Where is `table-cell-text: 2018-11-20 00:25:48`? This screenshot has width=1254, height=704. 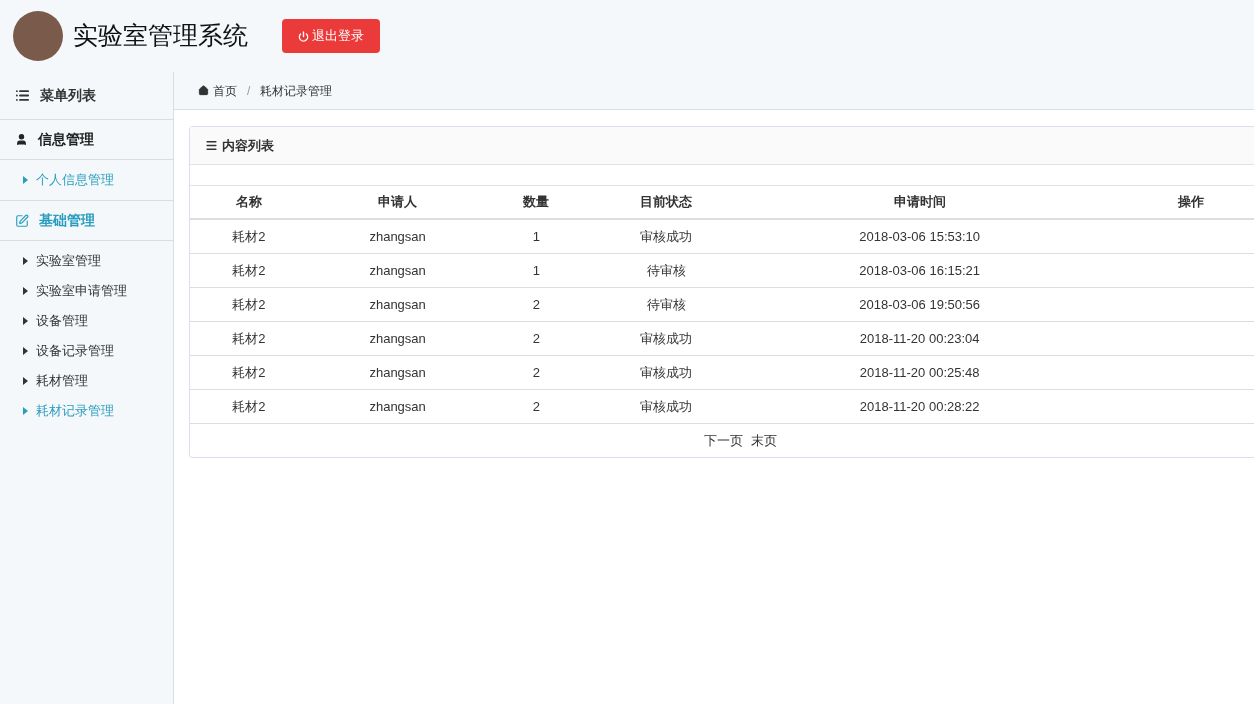 table-cell-text: 2018-11-20 00:25:48 is located at coordinates (919, 372).